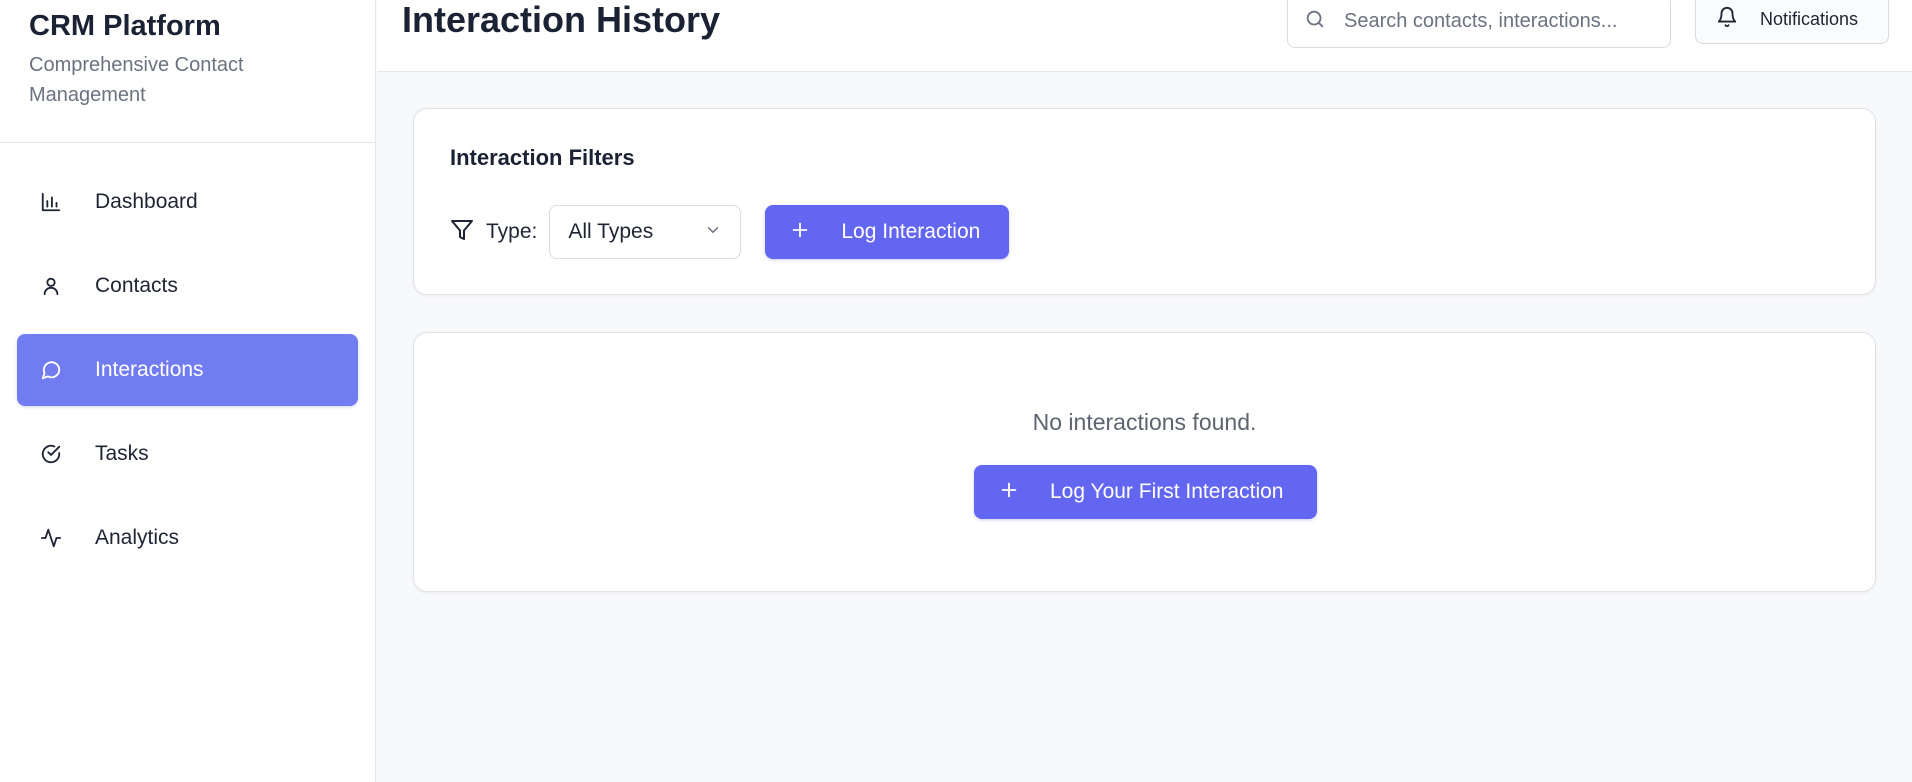  I want to click on type-label: Type:, so click(512, 231).